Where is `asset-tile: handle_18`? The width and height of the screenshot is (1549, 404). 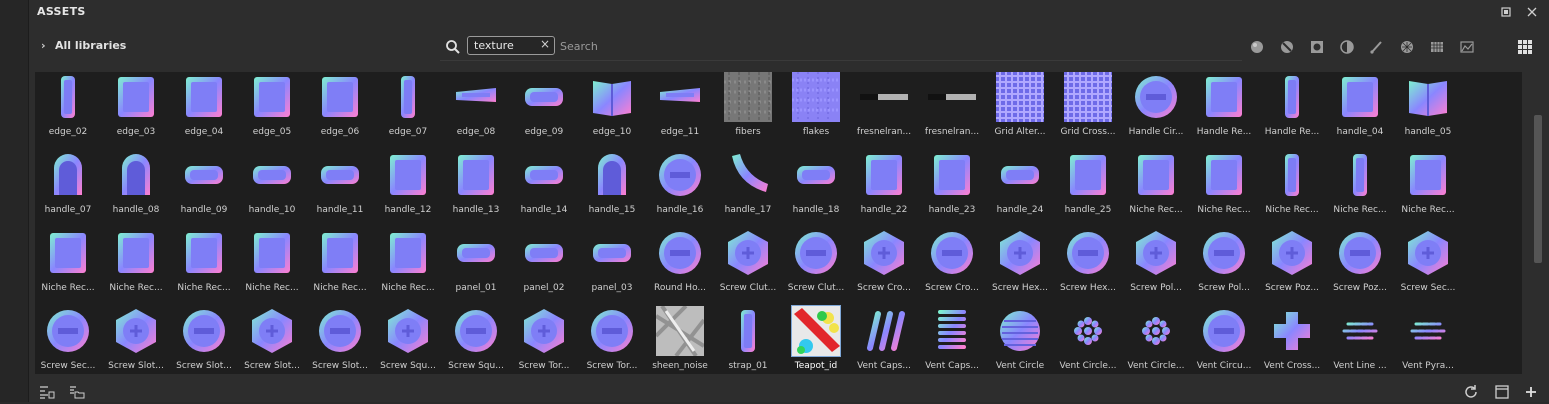
asset-tile: handle_18 is located at coordinates (816, 188).